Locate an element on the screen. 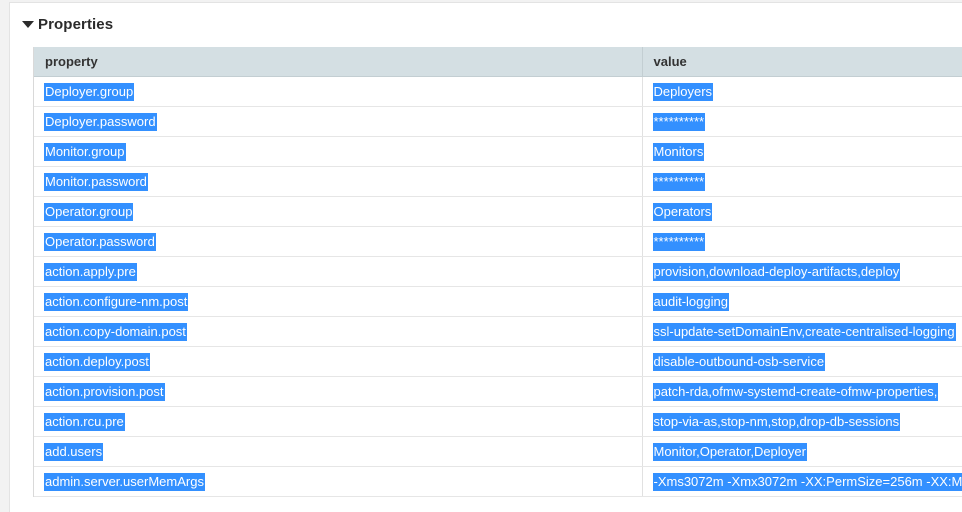  table-row: Deployer.group Deployers is located at coordinates (498, 92).